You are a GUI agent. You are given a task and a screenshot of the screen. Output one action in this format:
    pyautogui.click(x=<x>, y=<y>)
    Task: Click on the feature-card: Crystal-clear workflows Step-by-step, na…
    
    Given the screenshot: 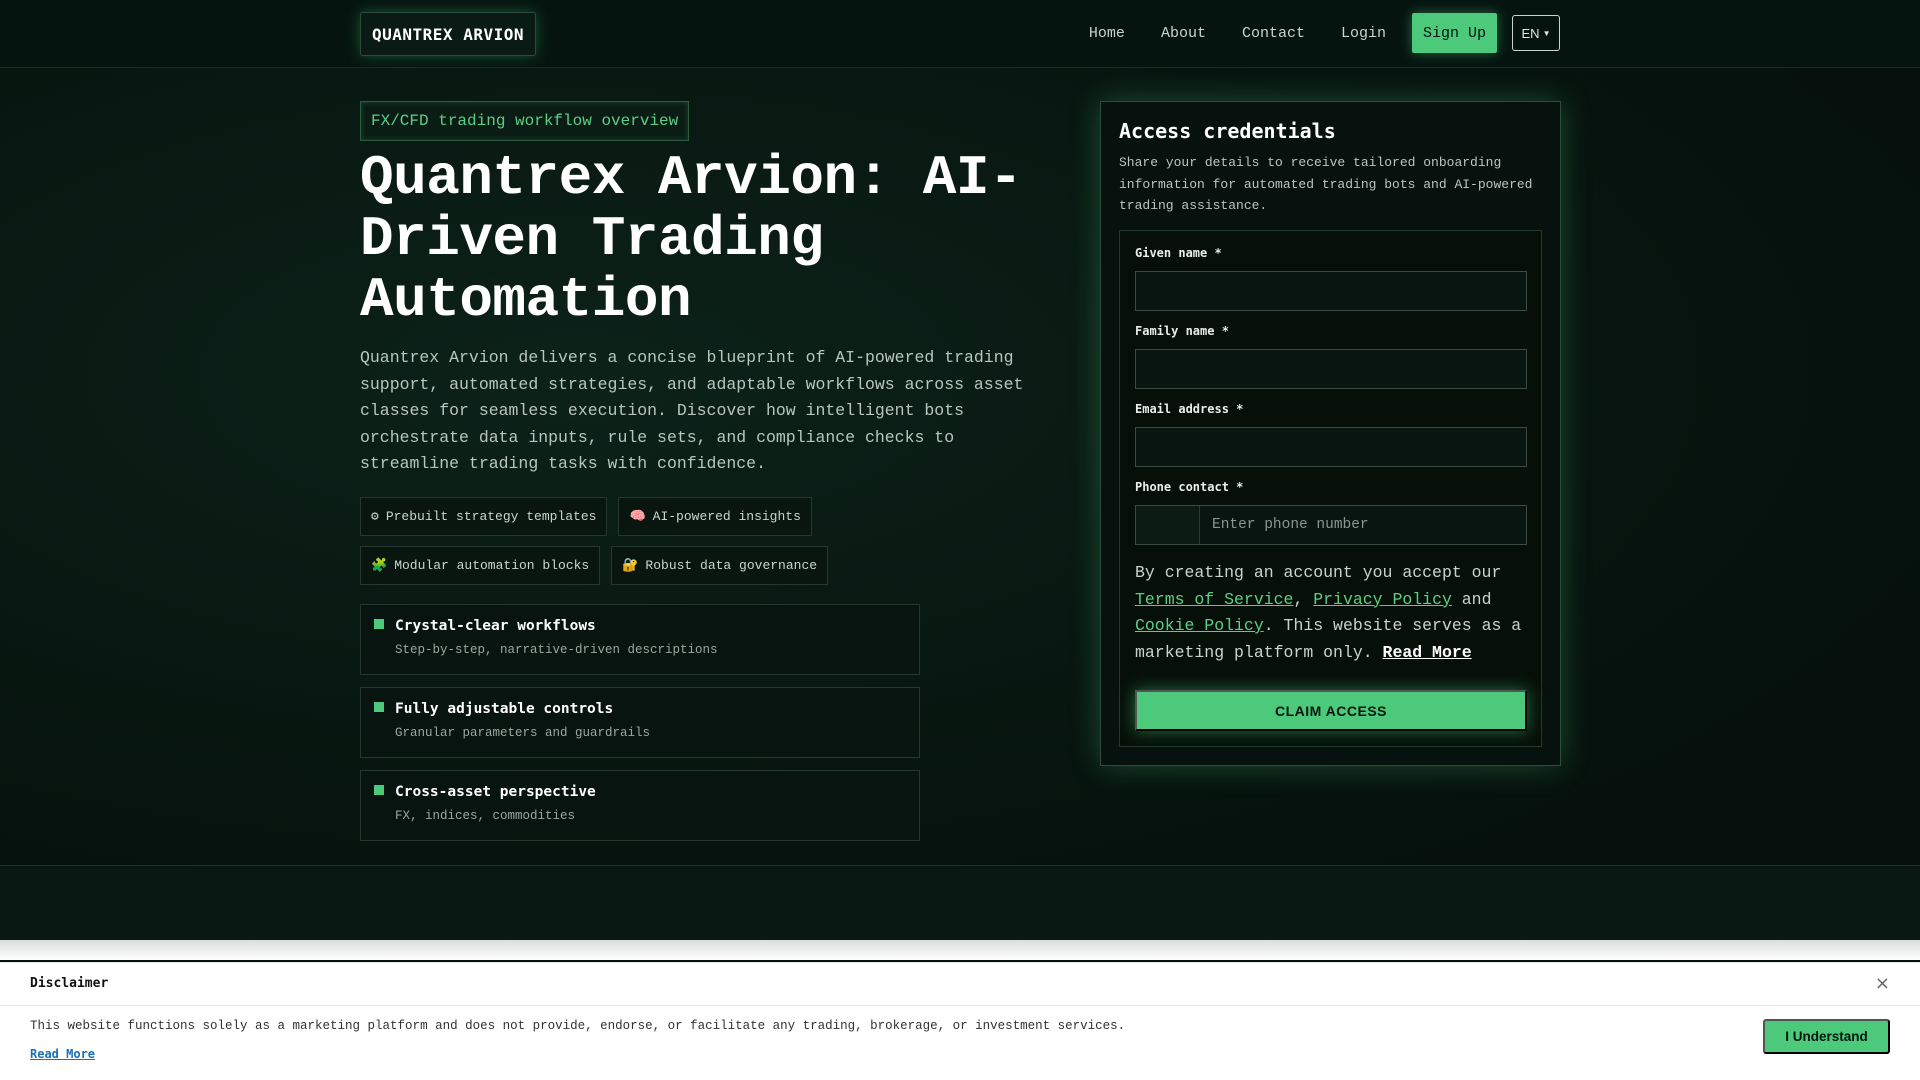 What is the action you would take?
    pyautogui.click(x=640, y=639)
    